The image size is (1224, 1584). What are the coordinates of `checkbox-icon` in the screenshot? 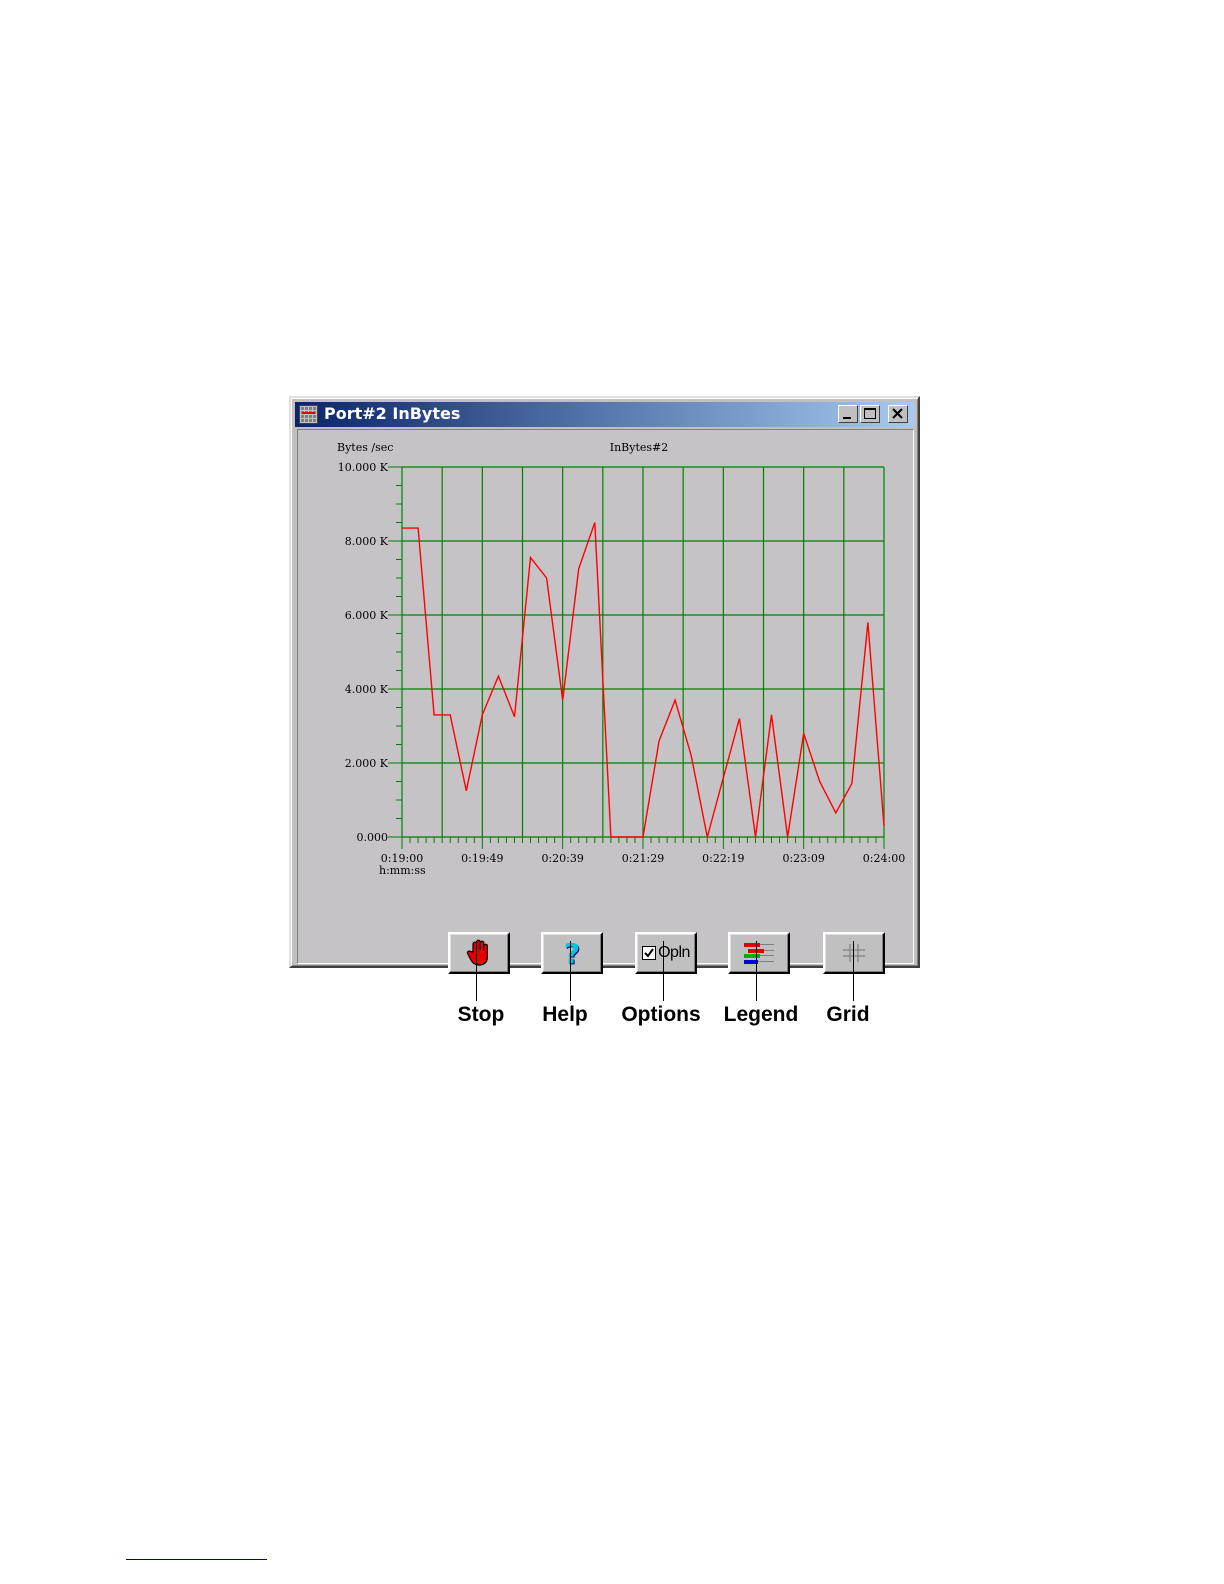 It's located at (649, 953).